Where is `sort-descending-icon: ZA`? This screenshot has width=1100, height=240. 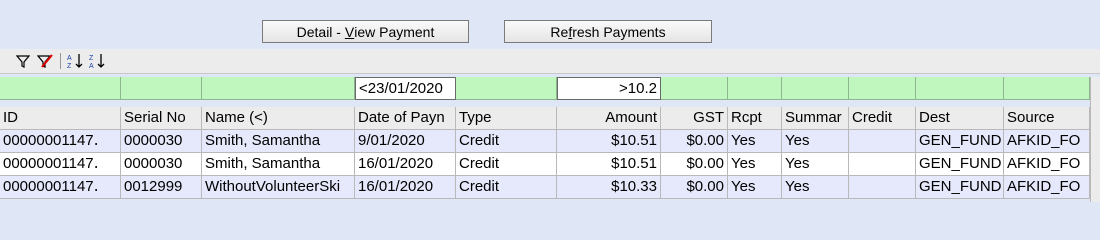
sort-descending-icon: ZA is located at coordinates (97, 61).